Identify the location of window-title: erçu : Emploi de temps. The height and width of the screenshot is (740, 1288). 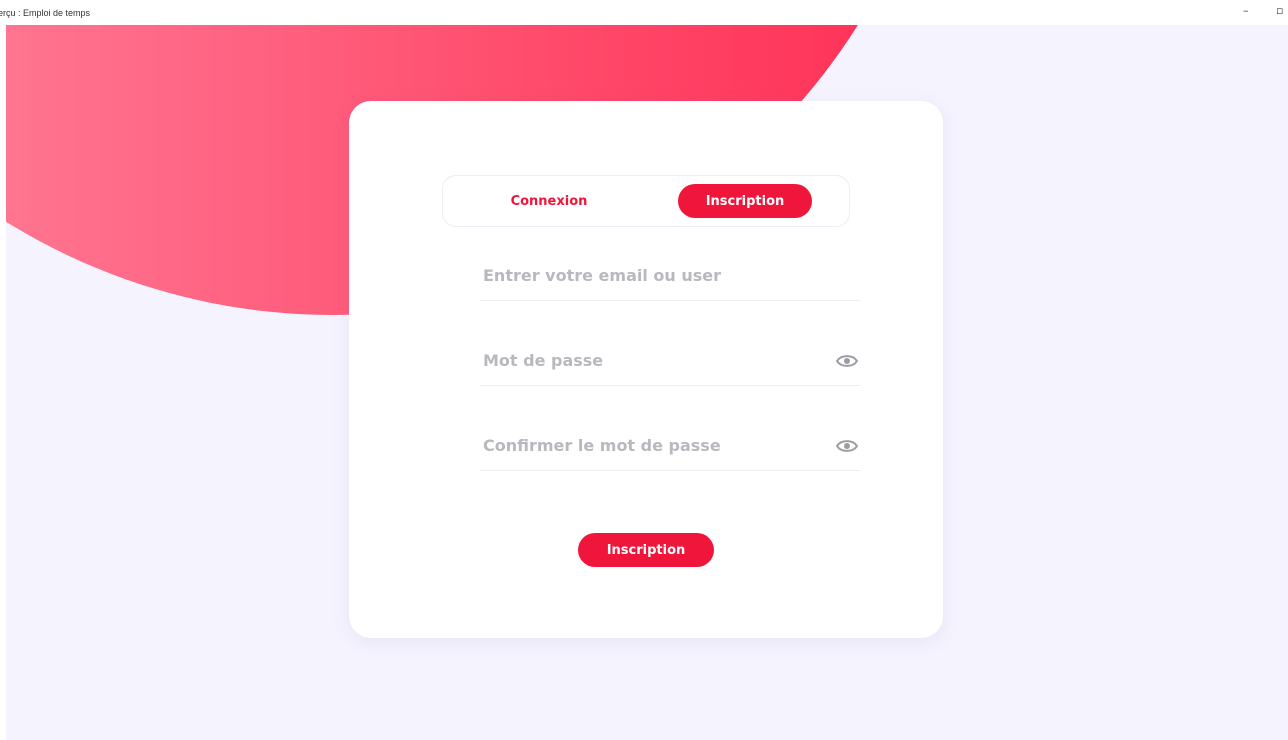
(45, 12).